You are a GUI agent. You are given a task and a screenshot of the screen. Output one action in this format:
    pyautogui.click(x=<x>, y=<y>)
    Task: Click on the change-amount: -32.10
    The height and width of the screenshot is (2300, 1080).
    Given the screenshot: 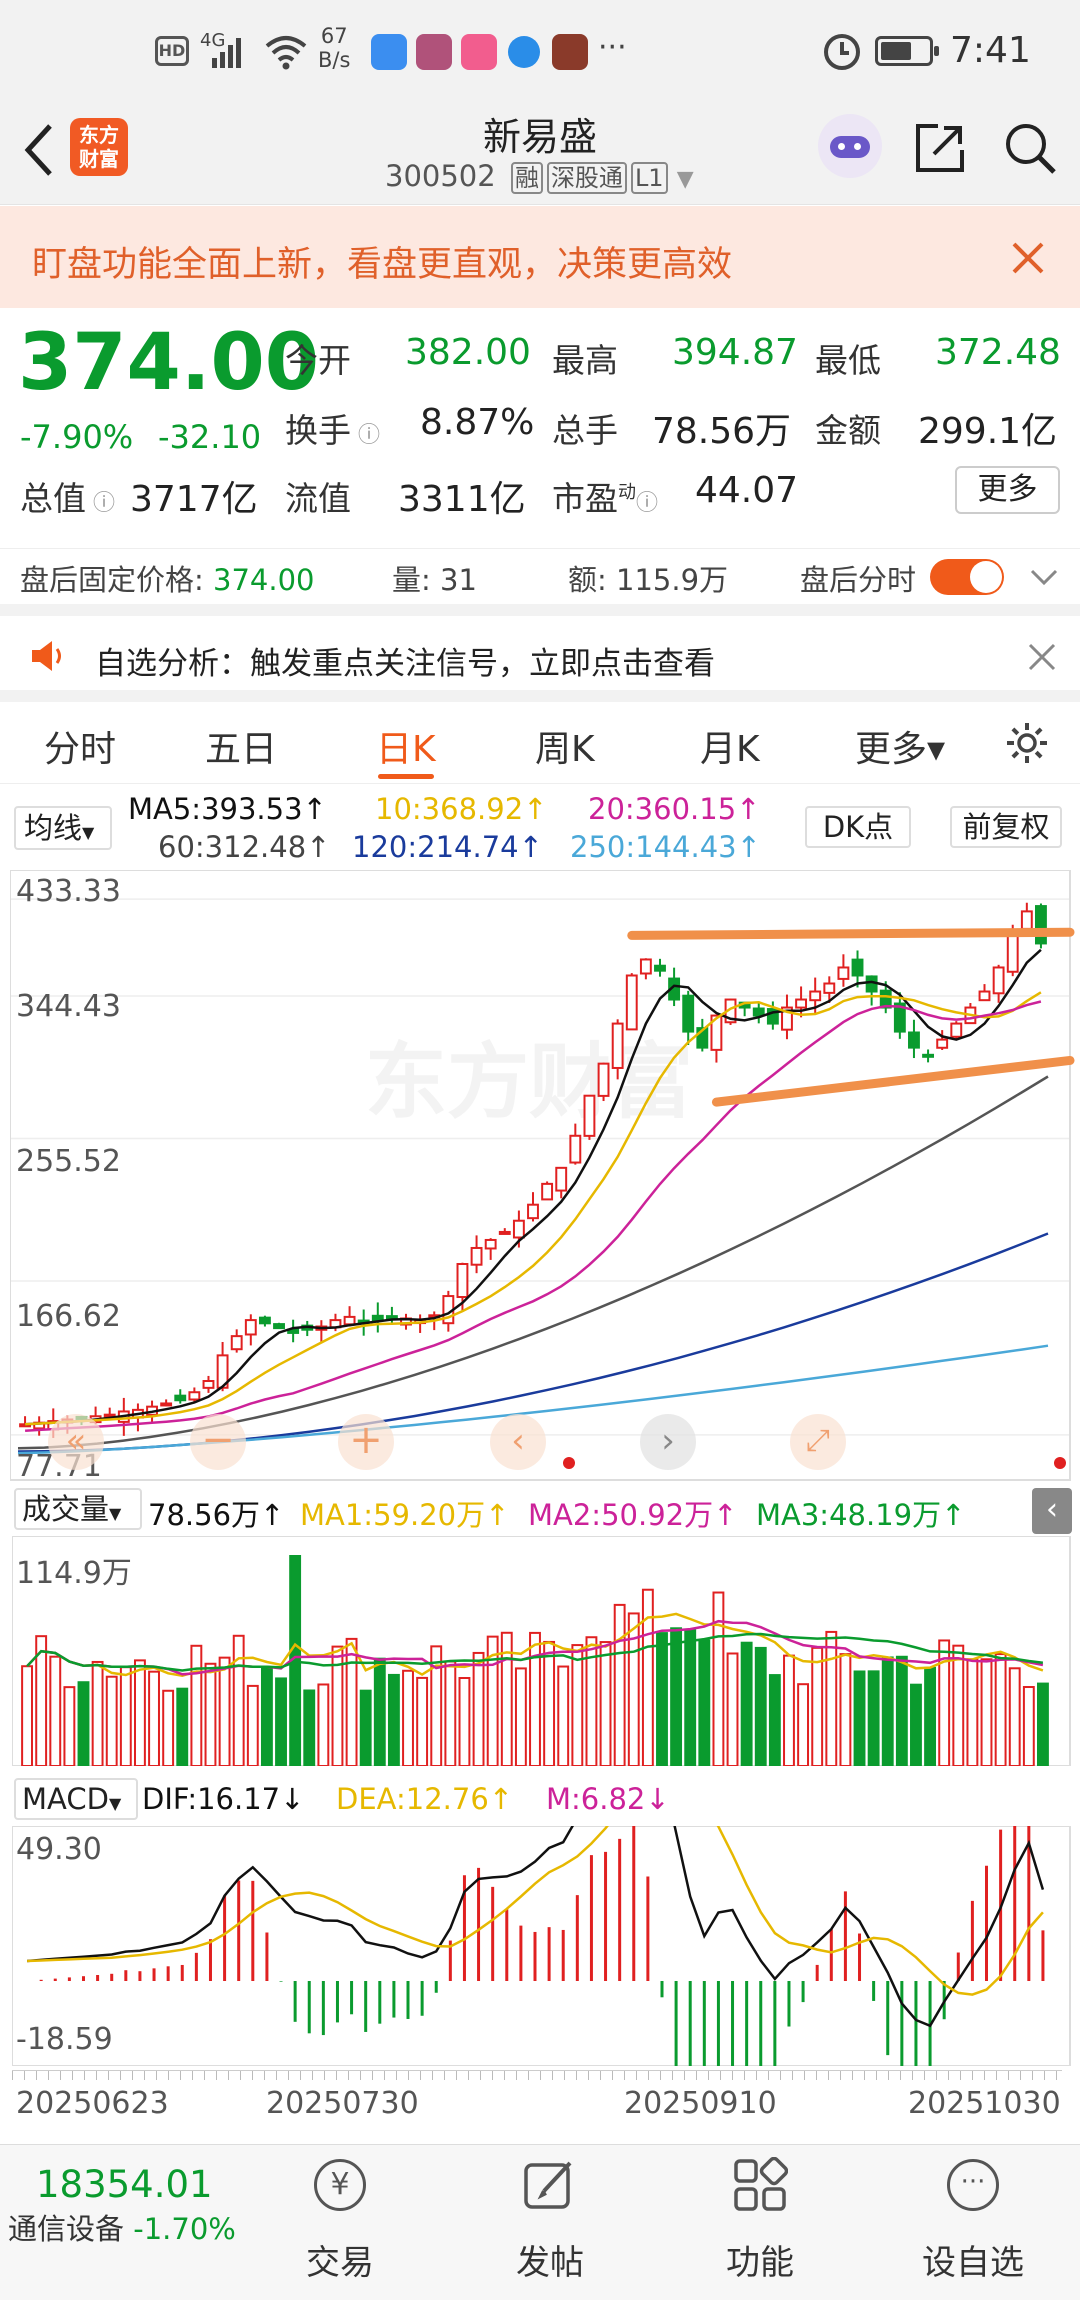 What is the action you would take?
    pyautogui.click(x=210, y=437)
    